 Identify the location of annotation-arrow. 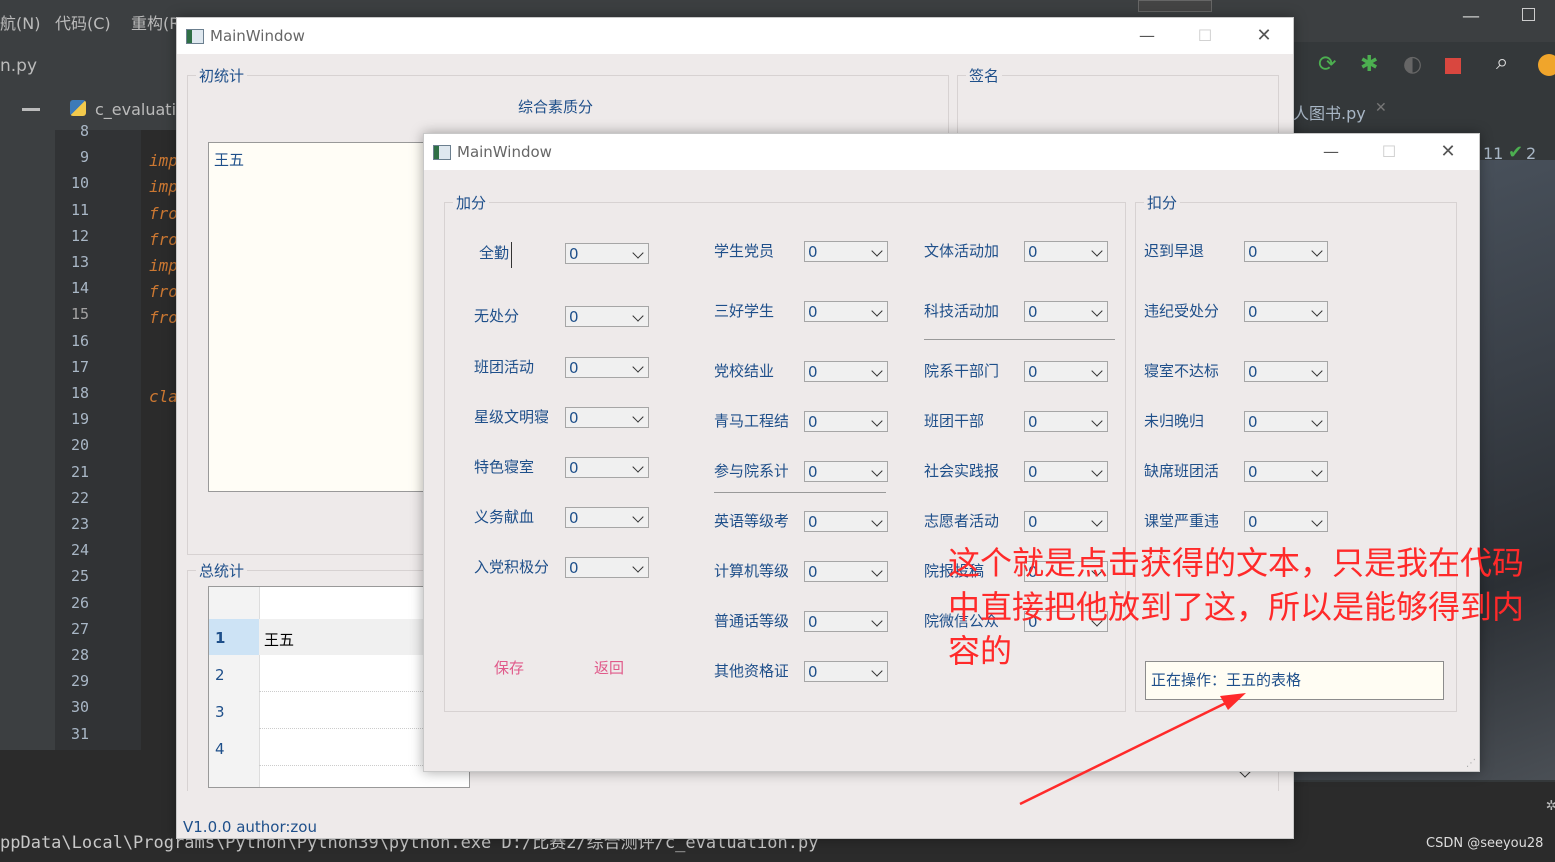
(1132, 749).